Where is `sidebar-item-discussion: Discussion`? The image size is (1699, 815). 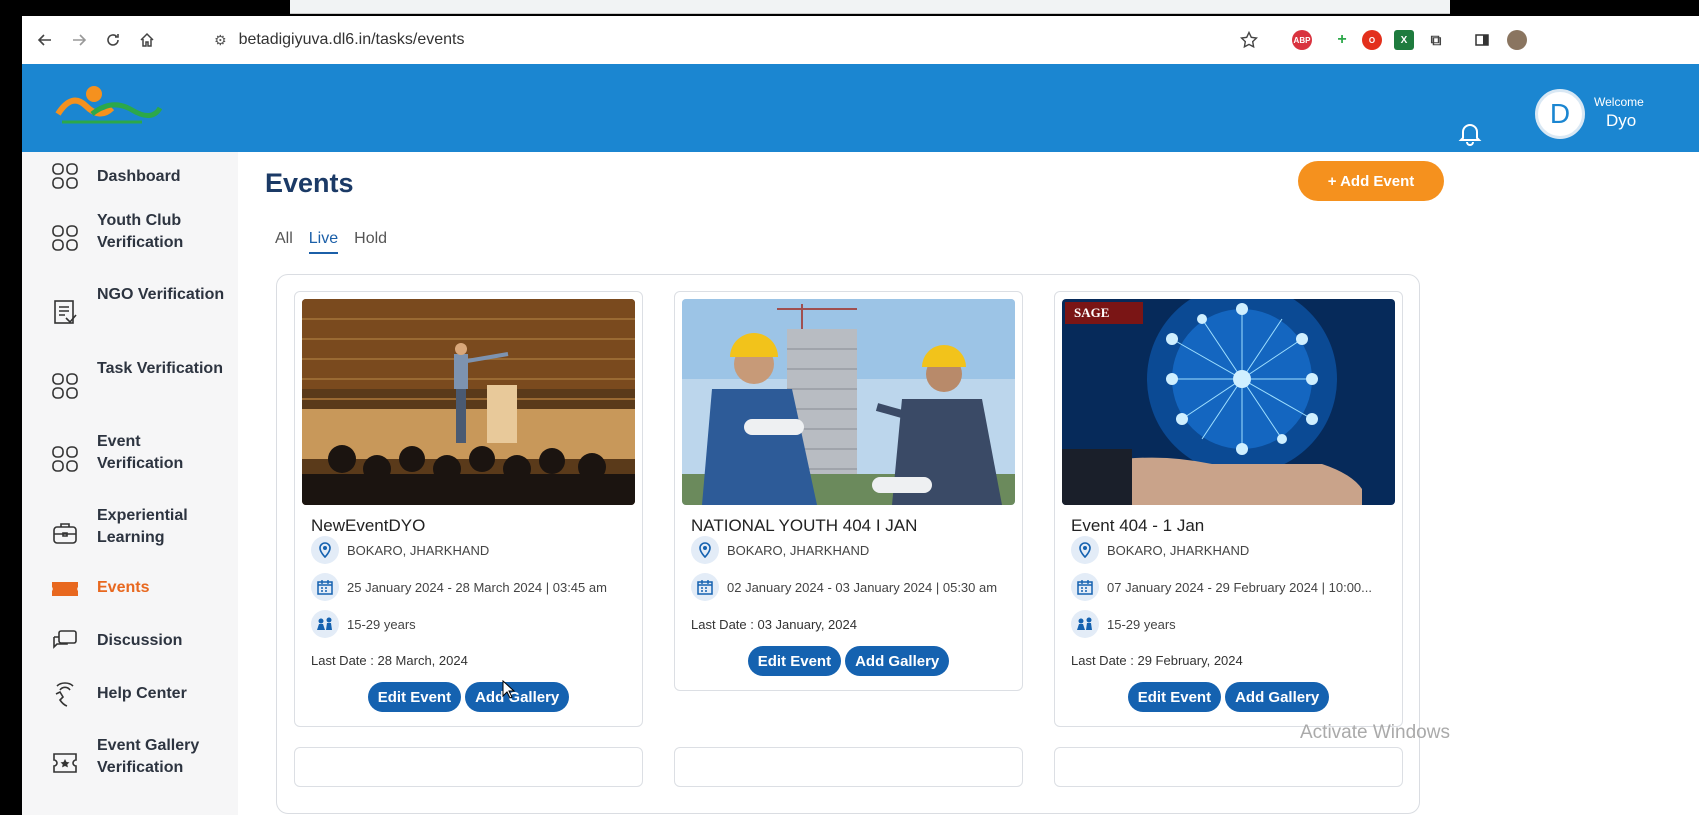
sidebar-item-discussion: Discussion is located at coordinates (130, 641).